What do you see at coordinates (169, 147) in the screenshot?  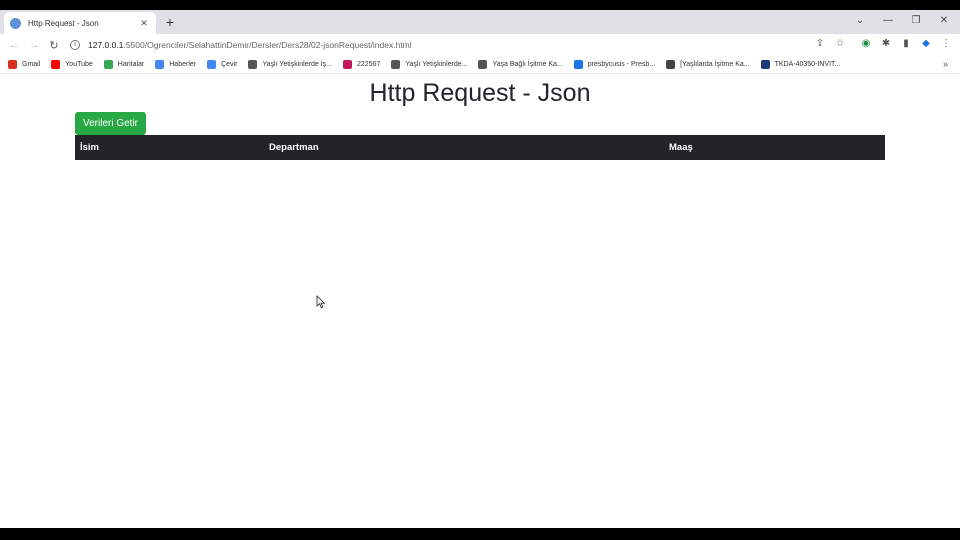 I see `column-header-name: İsim` at bounding box center [169, 147].